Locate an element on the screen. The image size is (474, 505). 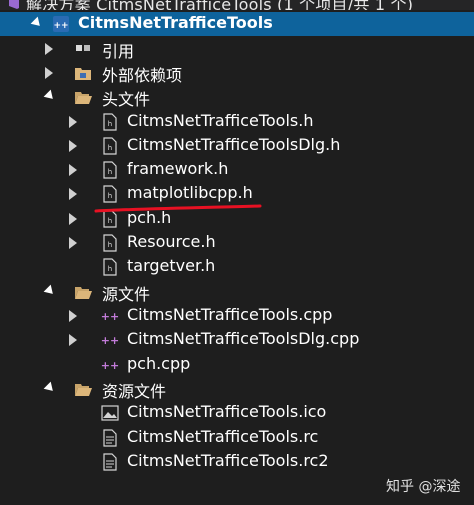
file-header: h CitmsNetTrafficeToolsDlg.h is located at coordinates (237, 146).